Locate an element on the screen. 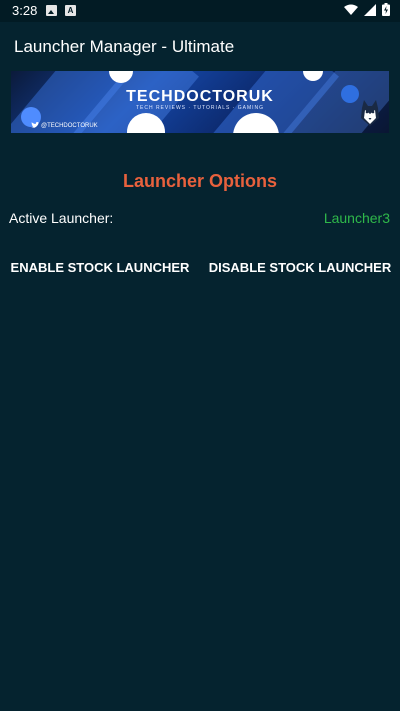  image-icon is located at coordinates (51, 10).